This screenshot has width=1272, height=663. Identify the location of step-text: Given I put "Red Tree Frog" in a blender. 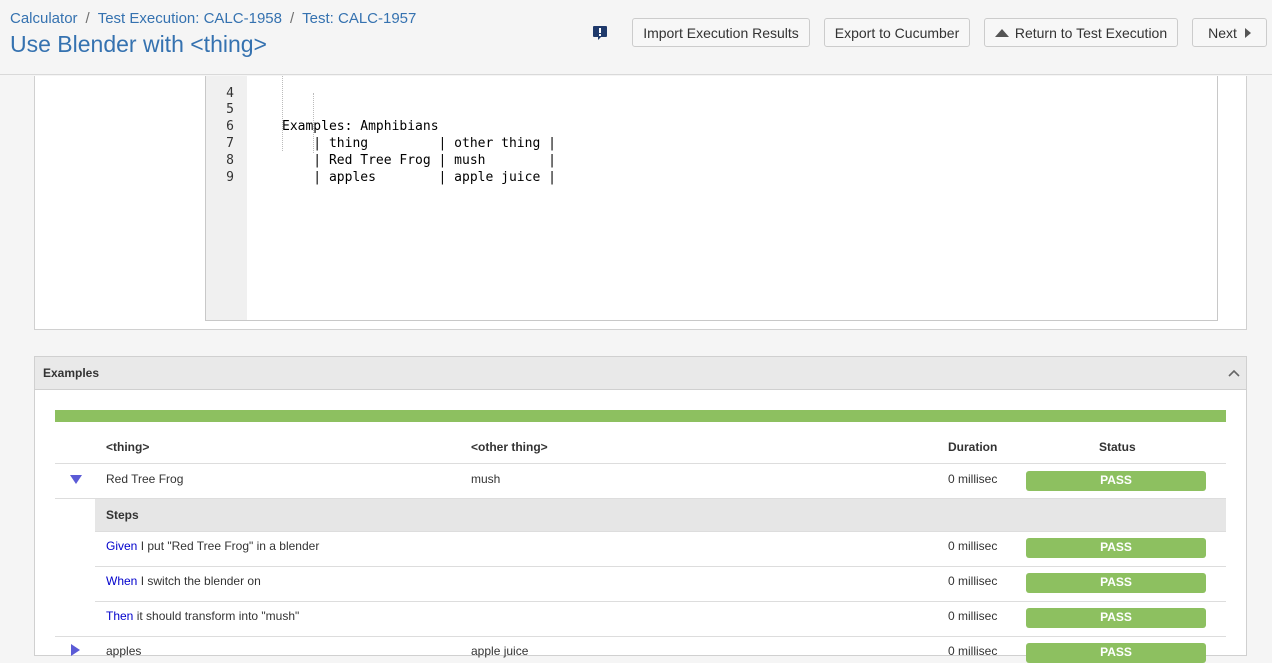
(212, 546).